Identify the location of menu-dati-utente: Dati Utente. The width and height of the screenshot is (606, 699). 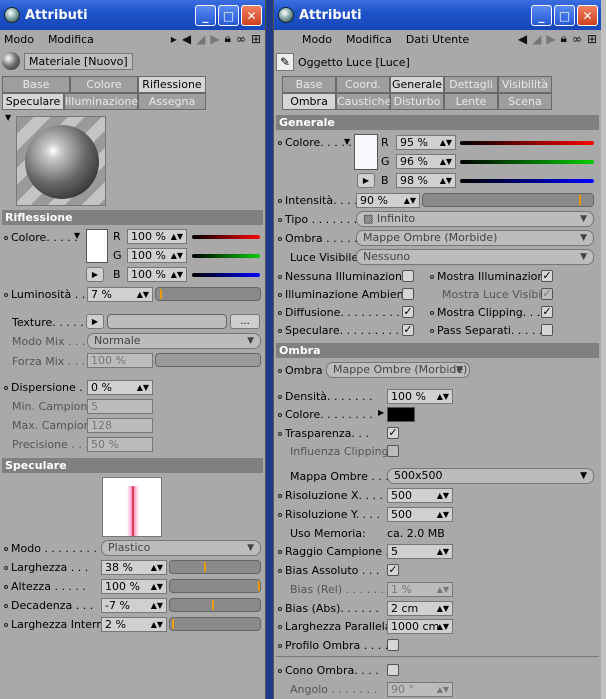
(437, 39).